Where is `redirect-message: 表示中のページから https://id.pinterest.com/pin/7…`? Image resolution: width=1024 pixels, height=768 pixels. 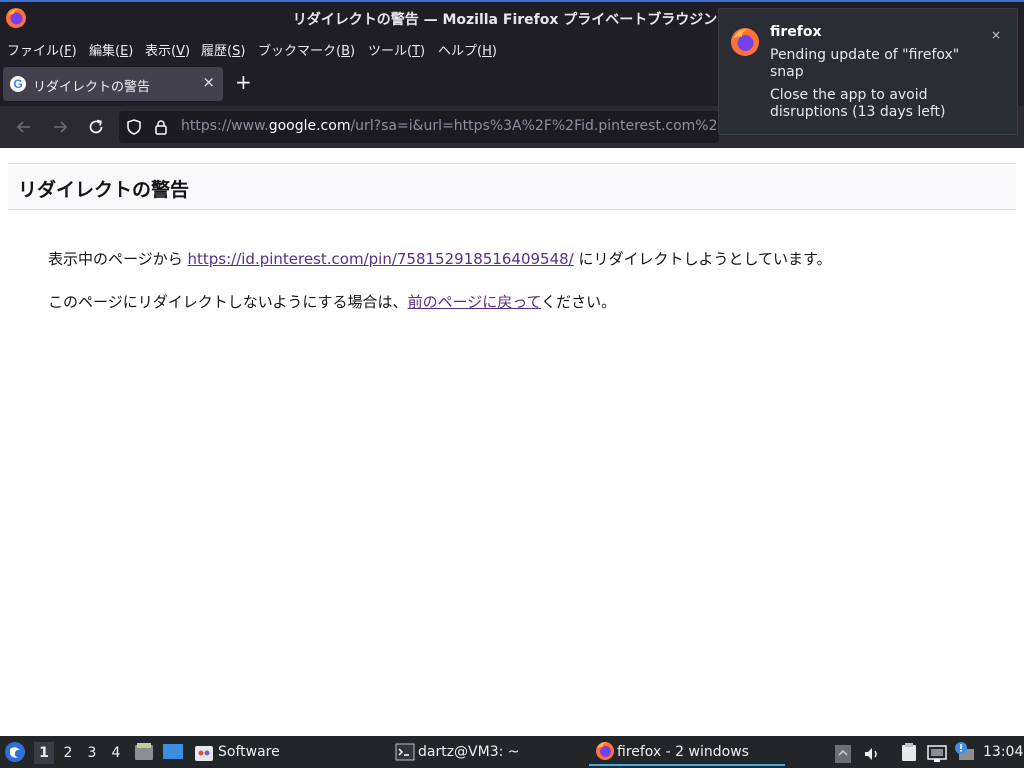 redirect-message: 表示中のページから https://id.pinterest.com/pin/7… is located at coordinates (440, 258).